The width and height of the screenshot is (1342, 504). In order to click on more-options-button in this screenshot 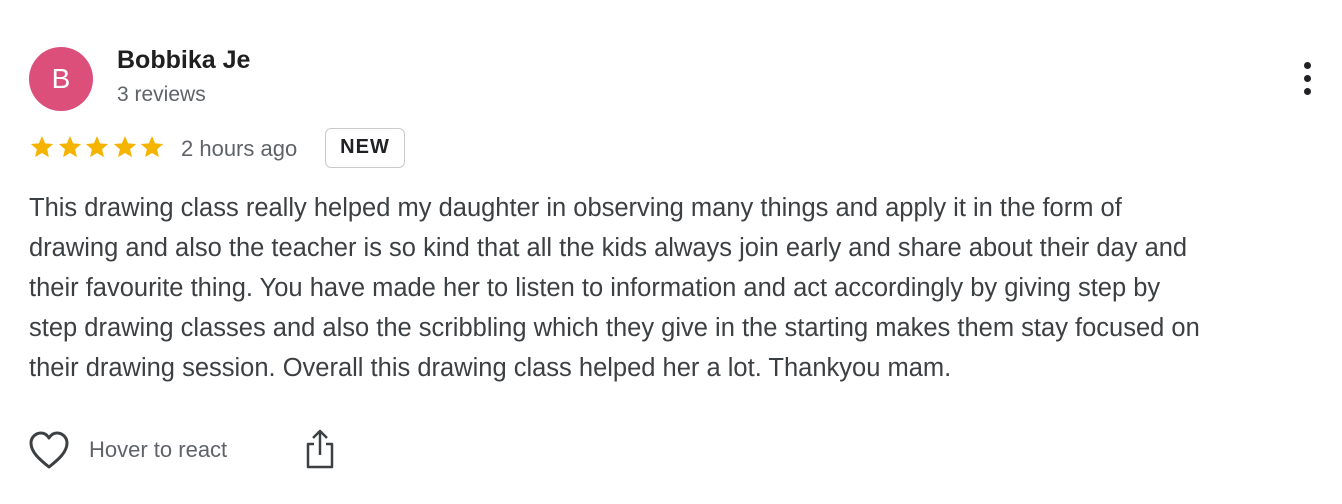, I will do `click(1308, 78)`.